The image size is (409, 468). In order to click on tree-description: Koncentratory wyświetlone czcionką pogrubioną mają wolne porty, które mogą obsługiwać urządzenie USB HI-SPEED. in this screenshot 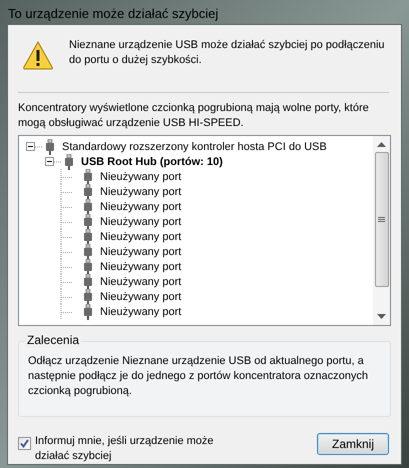, I will do `click(194, 116)`.